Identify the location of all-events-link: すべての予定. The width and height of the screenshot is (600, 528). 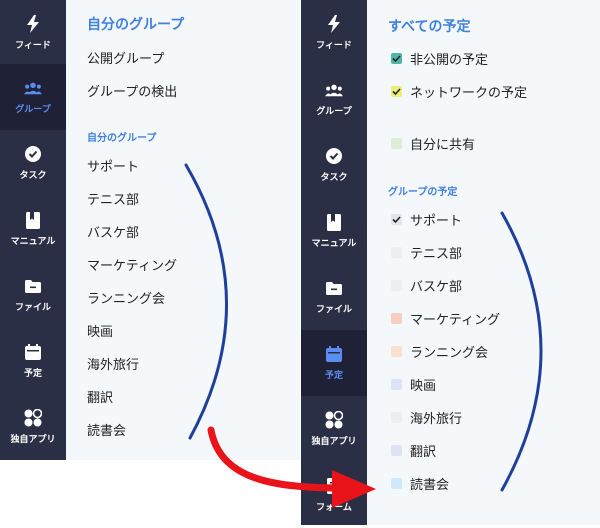
(429, 26).